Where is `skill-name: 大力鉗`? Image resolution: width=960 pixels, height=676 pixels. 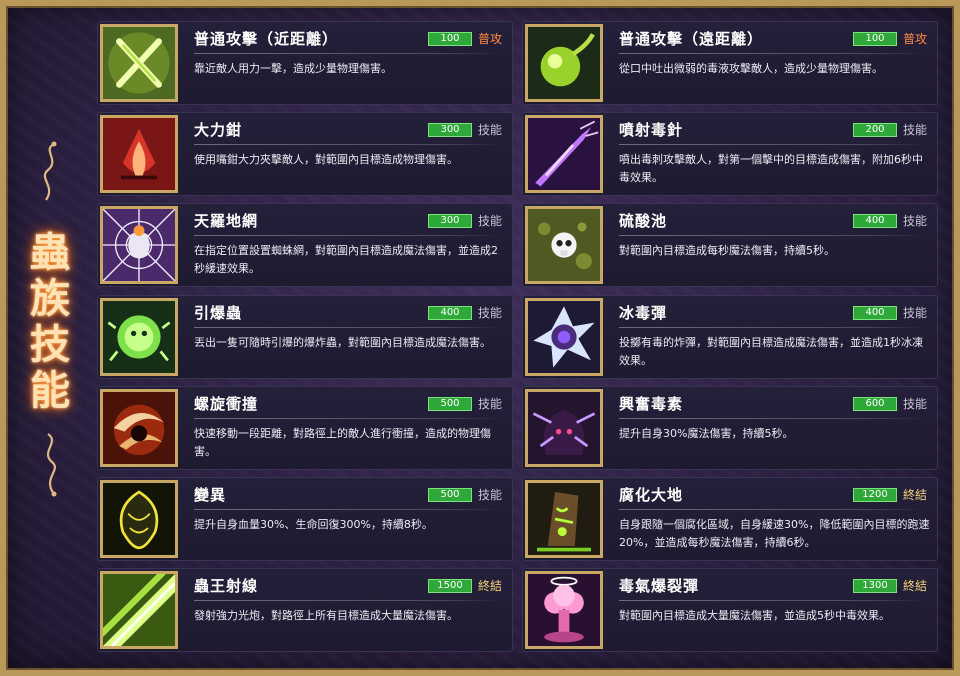 skill-name: 大力鉗 is located at coordinates (218, 130).